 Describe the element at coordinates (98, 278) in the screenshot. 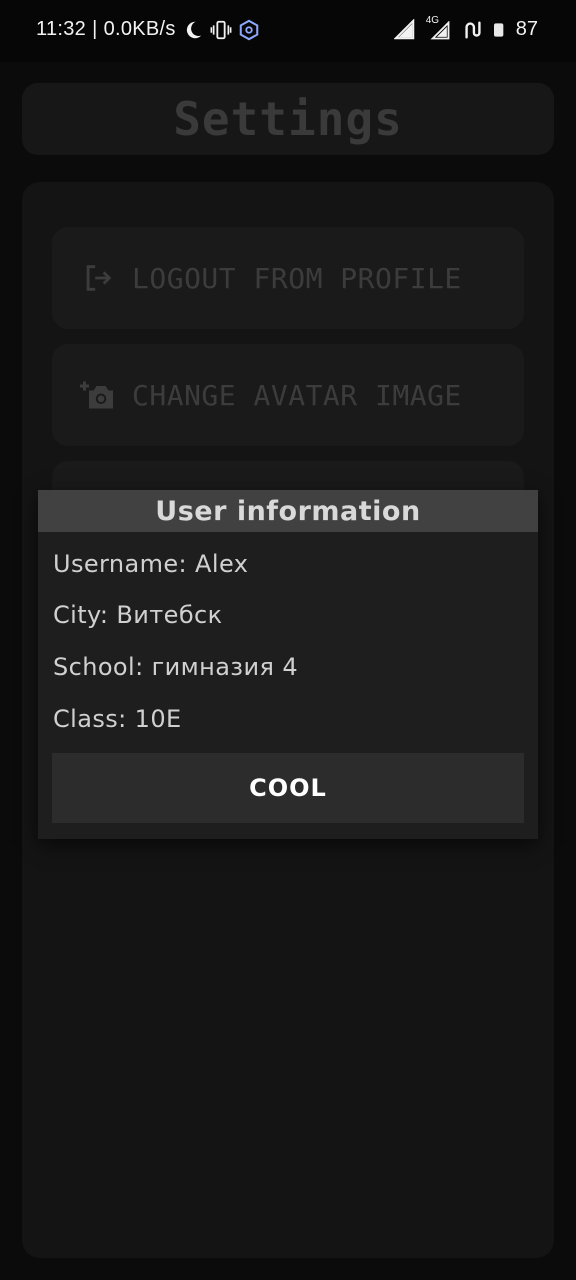

I see `logout-icon` at that location.